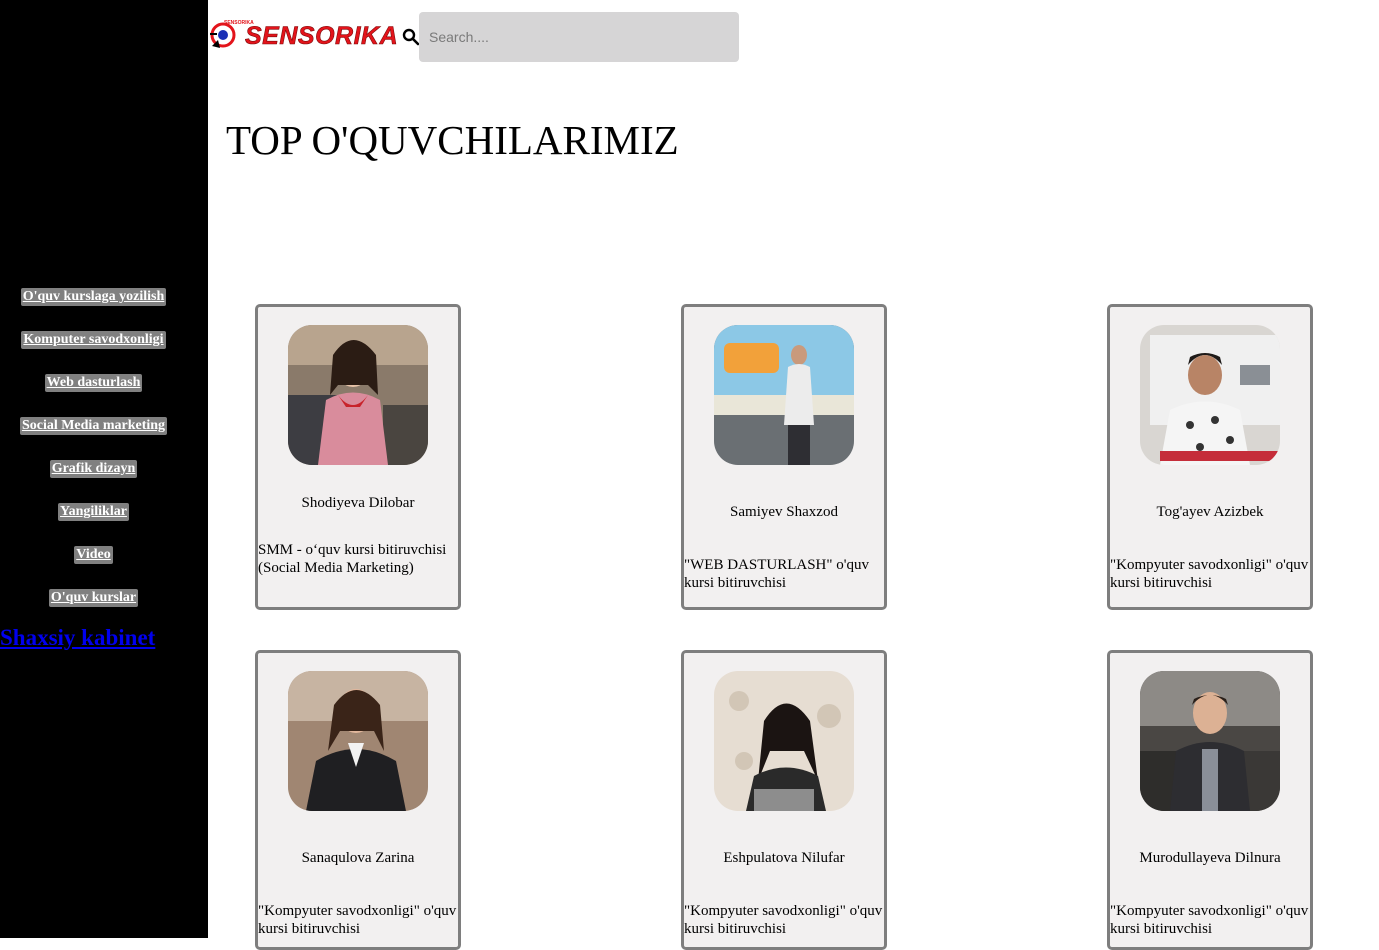  I want to click on sidebar-item-smm: Social Media marketing, so click(93, 426).